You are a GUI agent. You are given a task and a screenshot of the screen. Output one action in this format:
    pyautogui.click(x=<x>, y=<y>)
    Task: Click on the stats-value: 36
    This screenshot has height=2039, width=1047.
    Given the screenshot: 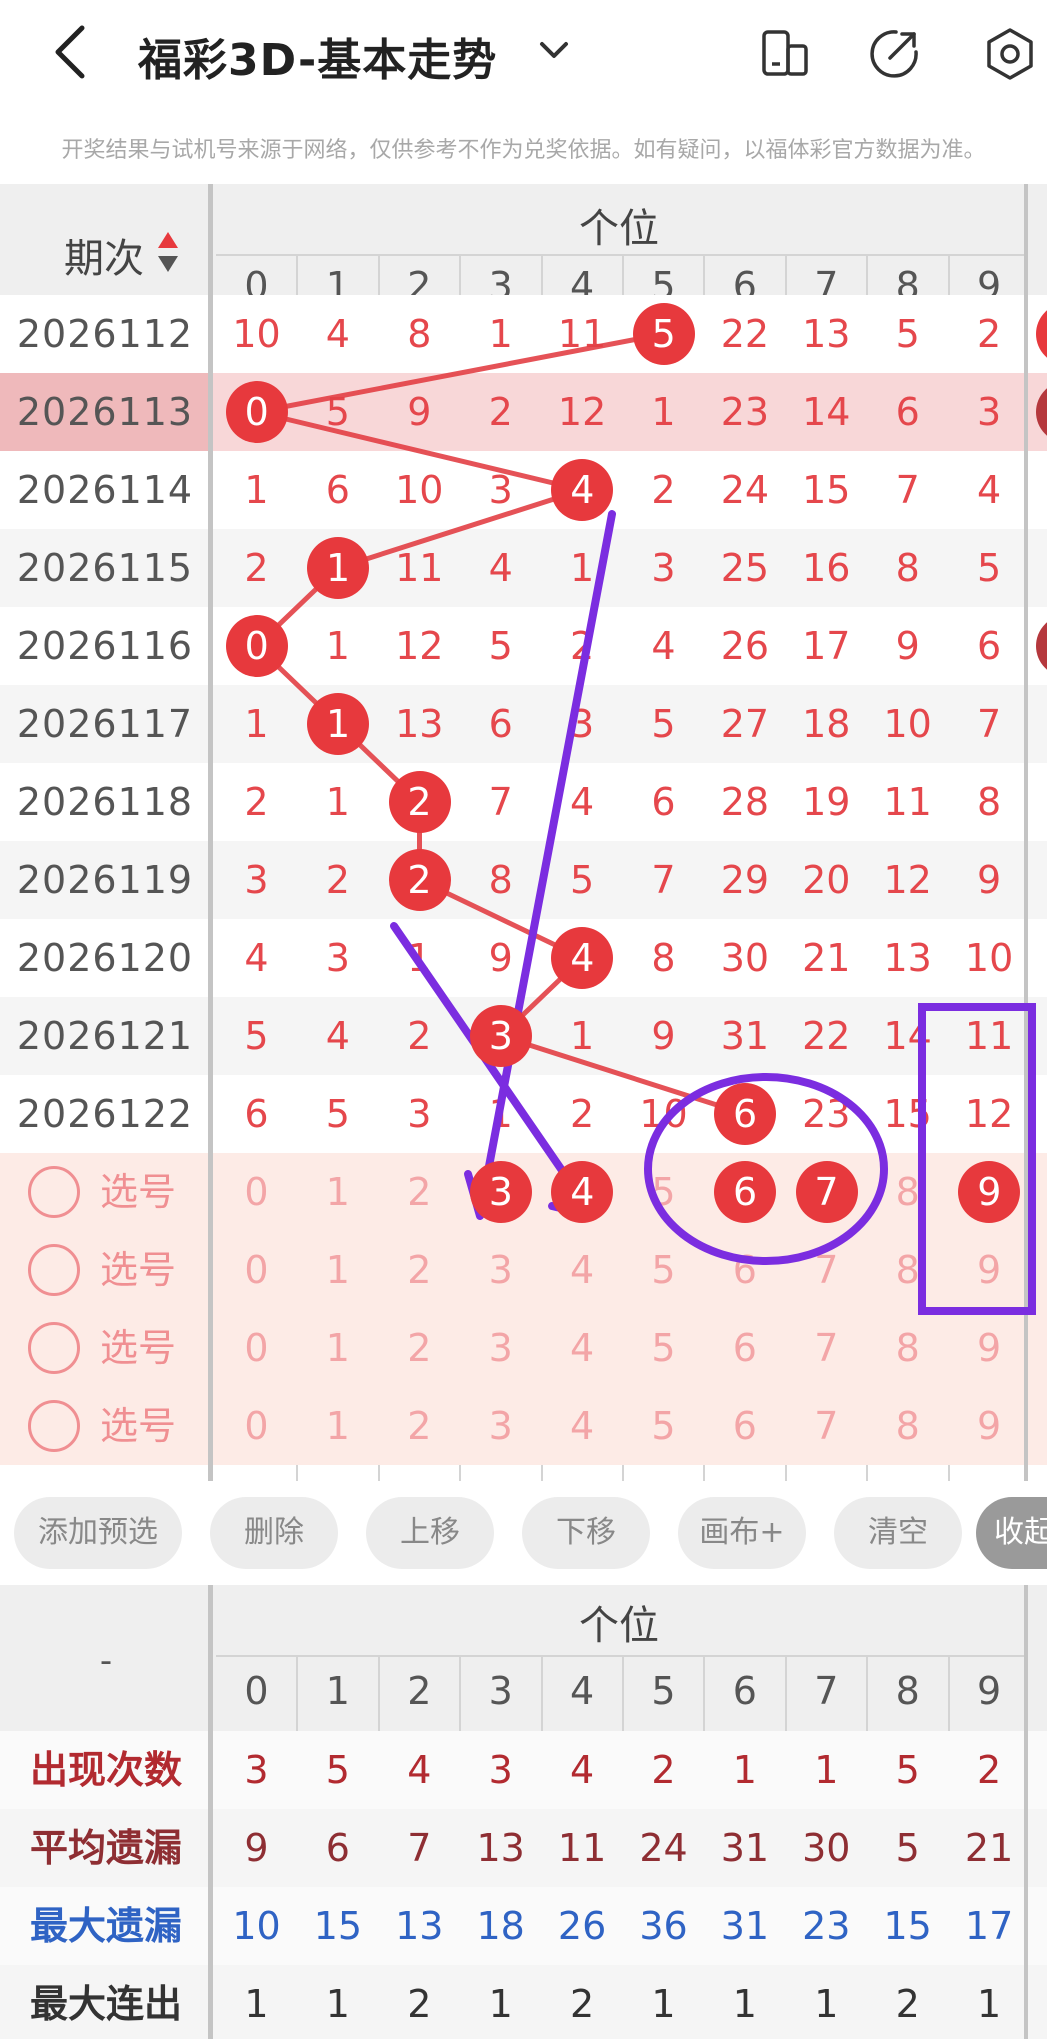 What is the action you would take?
    pyautogui.click(x=663, y=1926)
    